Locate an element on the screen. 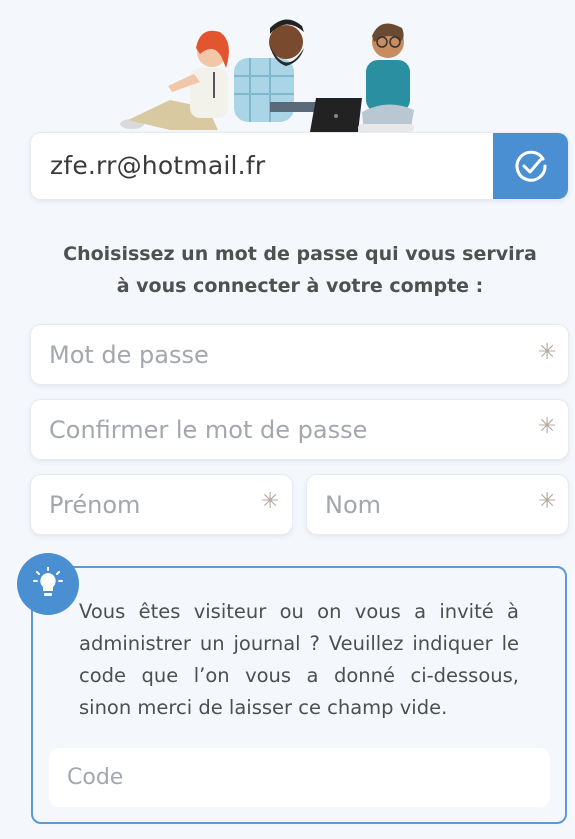 This screenshot has width=575, height=839. verify-email-button is located at coordinates (530, 166).